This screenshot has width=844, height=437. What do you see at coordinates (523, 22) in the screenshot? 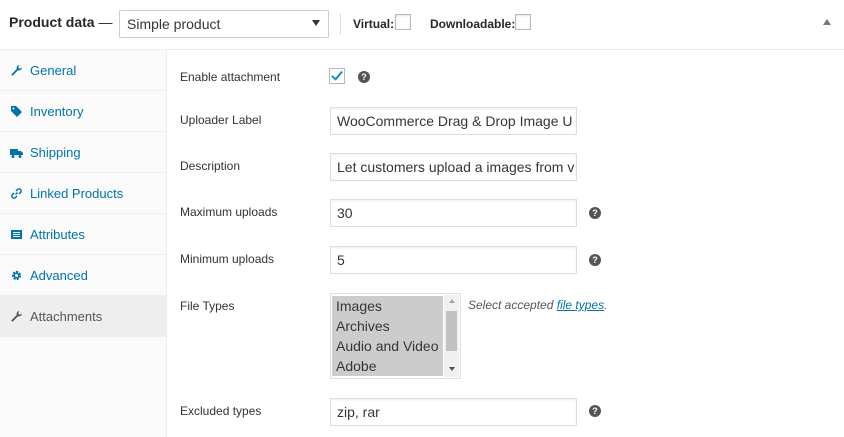
I see `downloadable-checkbox` at bounding box center [523, 22].